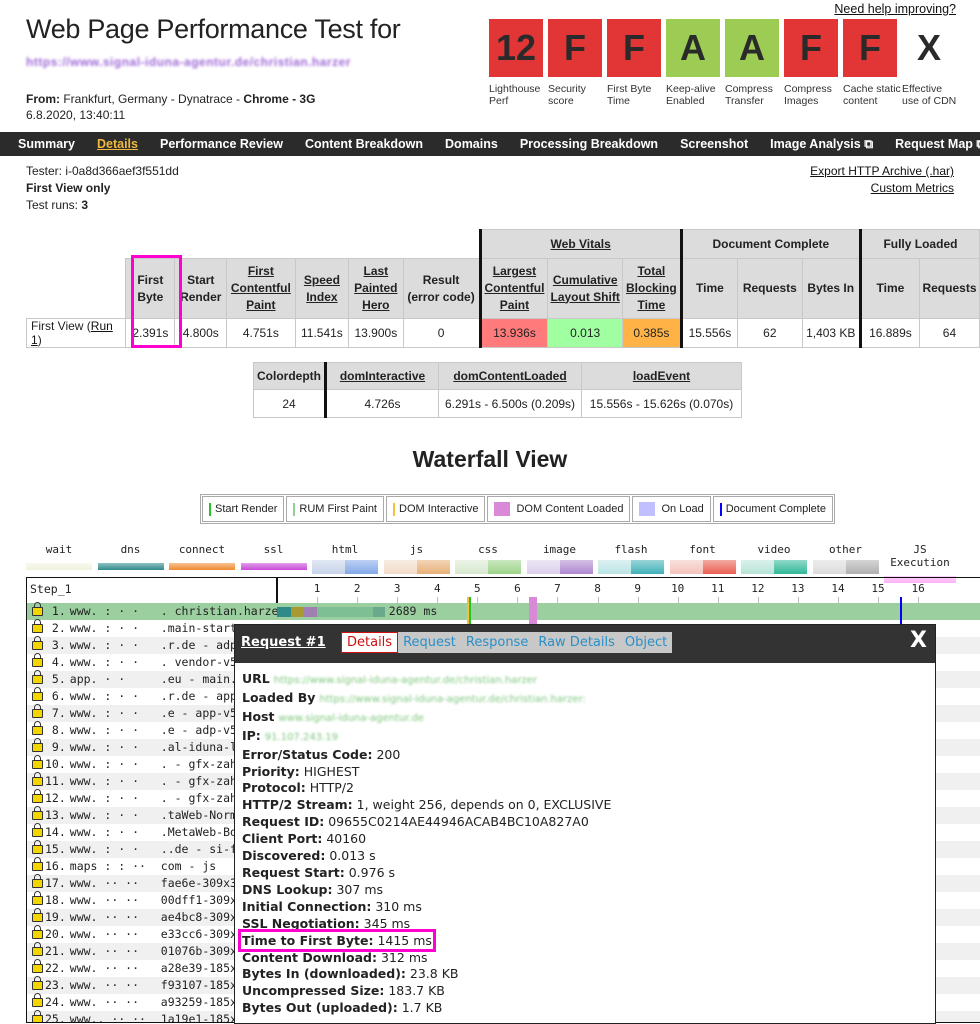  Describe the element at coordinates (46, 144) in the screenshot. I see `nav-tab-summary: Summary` at that location.